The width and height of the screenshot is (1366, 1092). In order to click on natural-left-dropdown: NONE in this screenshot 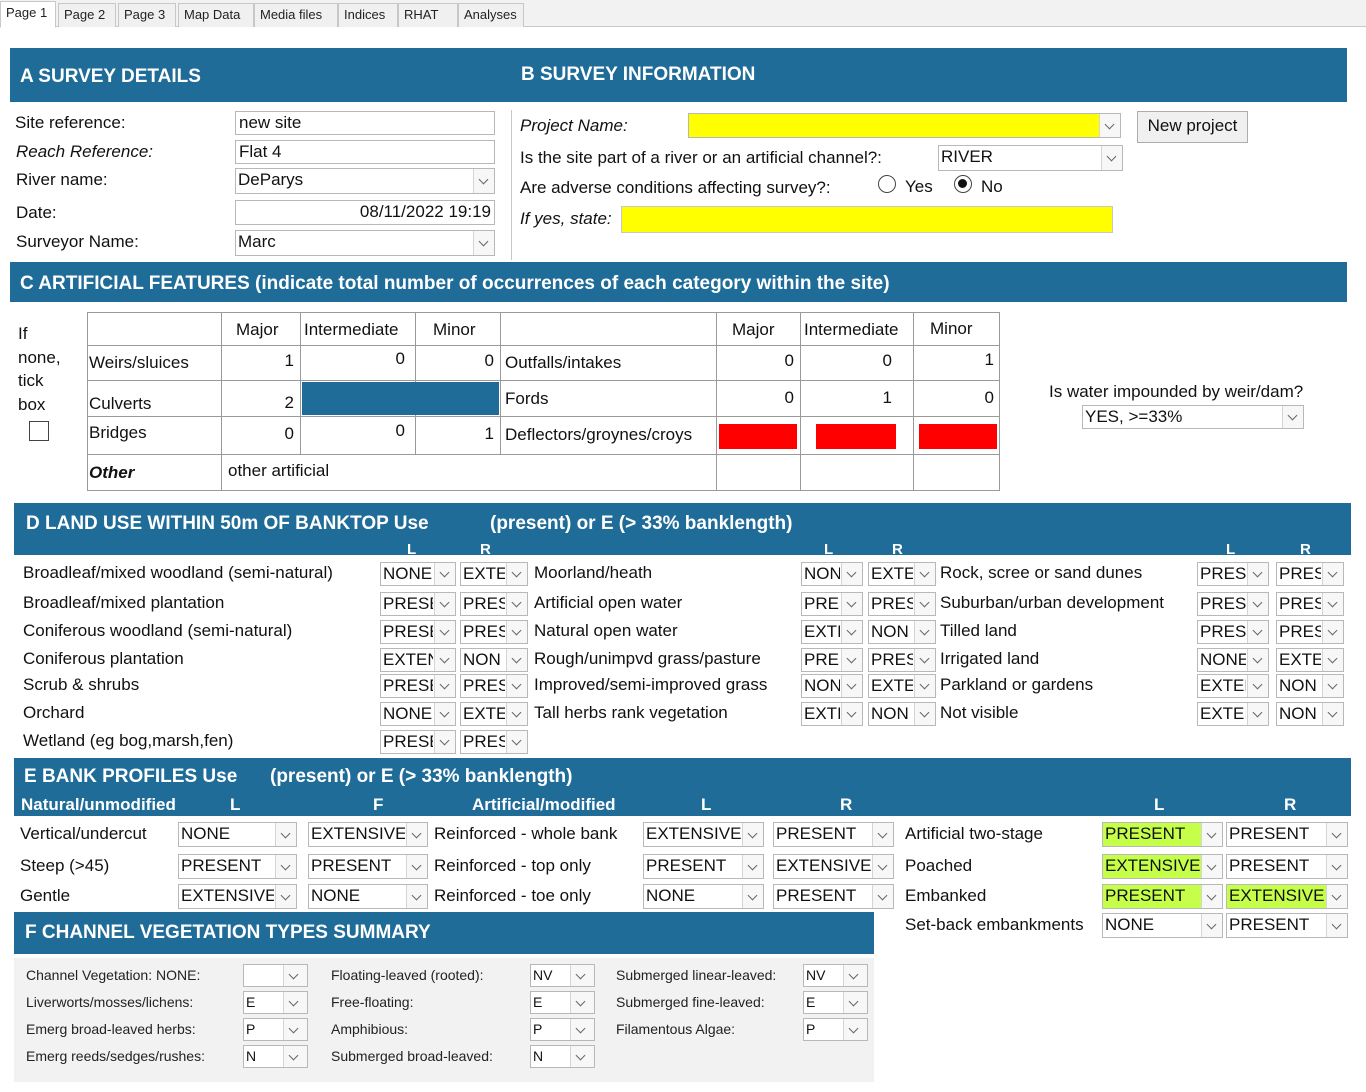, I will do `click(237, 834)`.